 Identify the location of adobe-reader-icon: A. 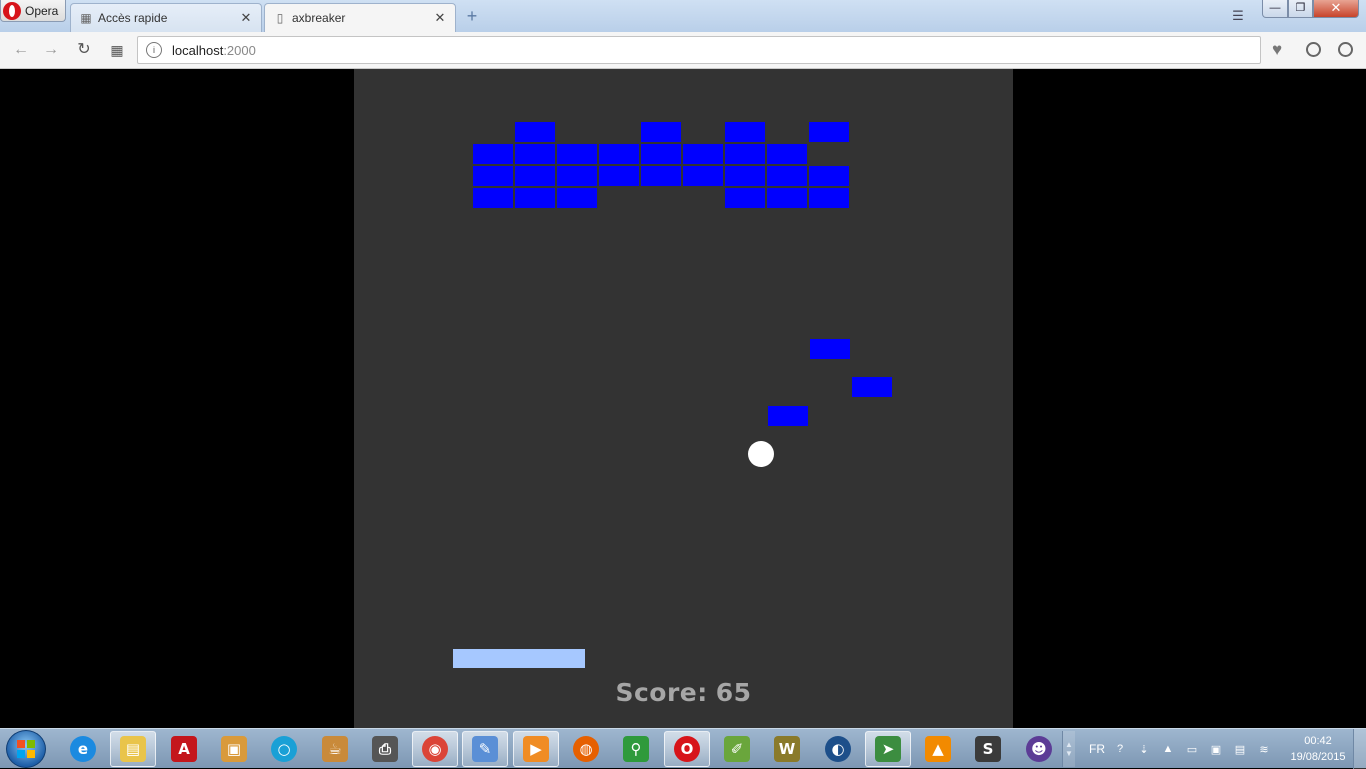
(184, 749).